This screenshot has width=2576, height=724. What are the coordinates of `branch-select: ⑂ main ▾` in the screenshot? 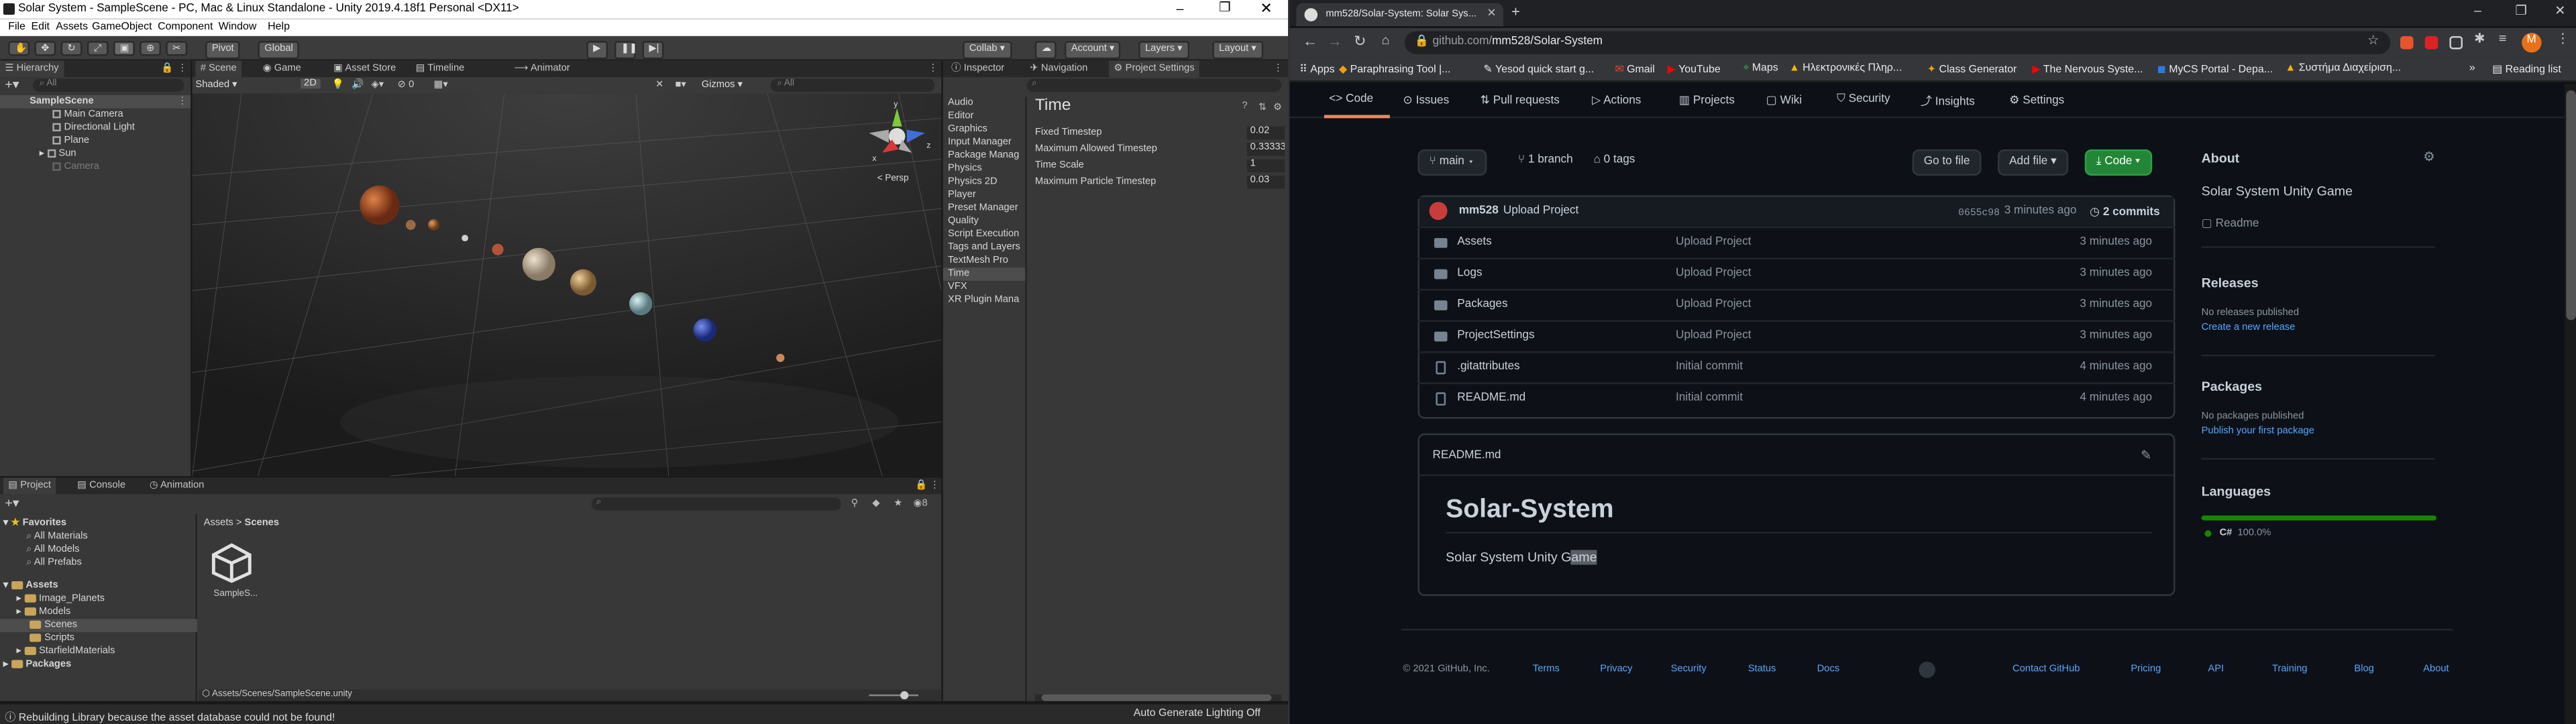 It's located at (1452, 162).